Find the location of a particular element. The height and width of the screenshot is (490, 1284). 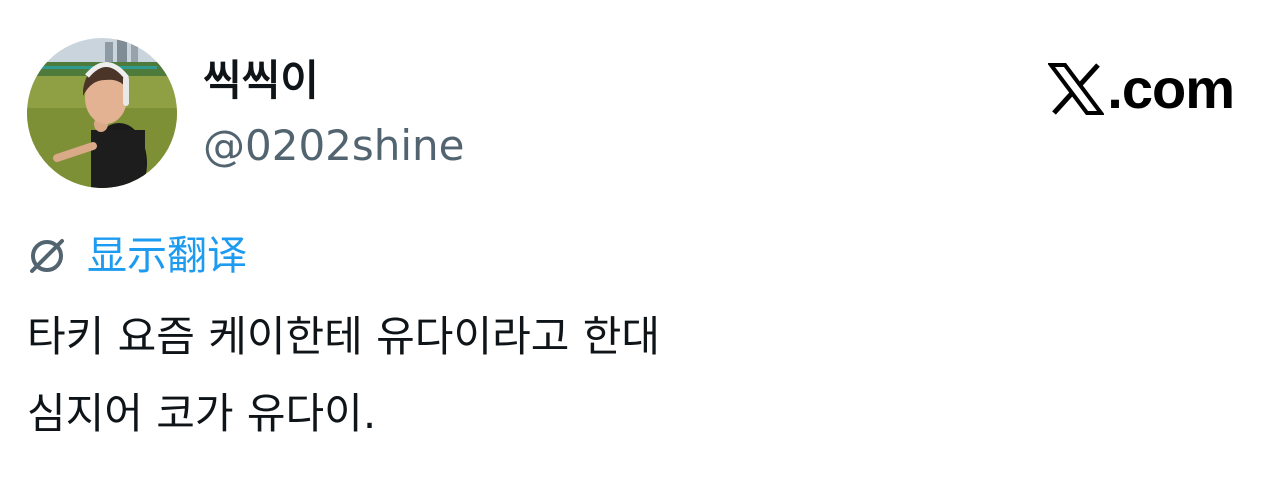

brand-watermark: .com is located at coordinates (1141, 89).